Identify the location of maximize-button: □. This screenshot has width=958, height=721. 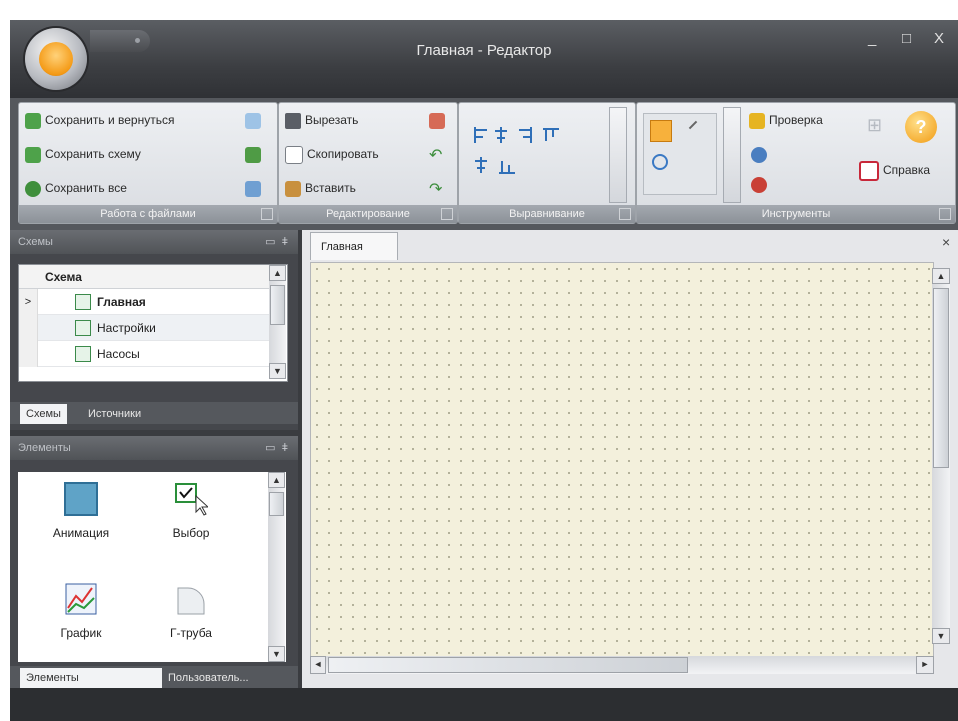
(906, 38).